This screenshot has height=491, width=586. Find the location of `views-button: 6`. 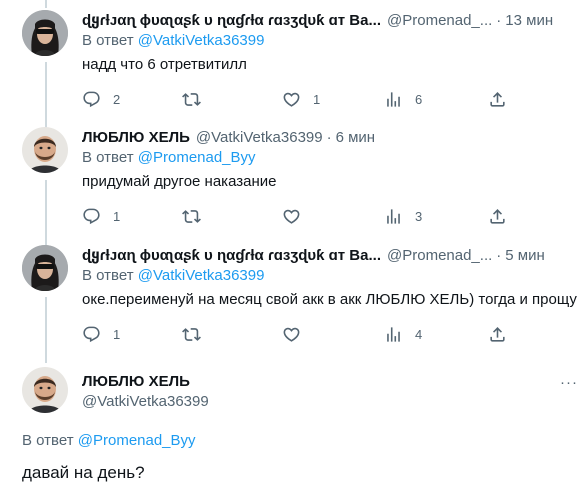

views-button: 6 is located at coordinates (403, 99).